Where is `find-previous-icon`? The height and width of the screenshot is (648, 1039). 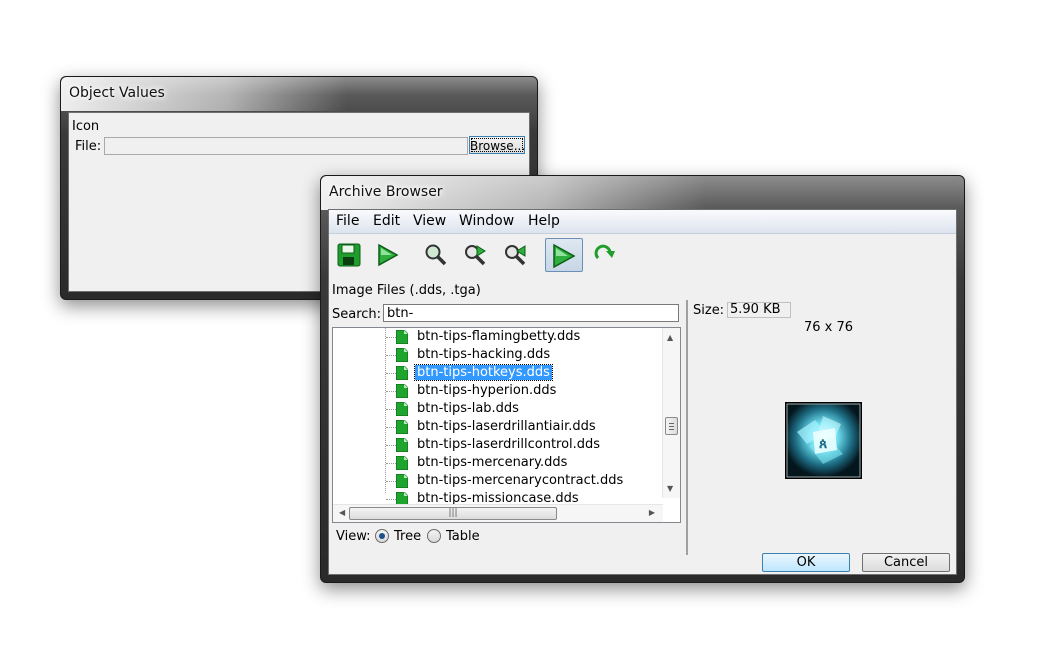
find-previous-icon is located at coordinates (515, 255).